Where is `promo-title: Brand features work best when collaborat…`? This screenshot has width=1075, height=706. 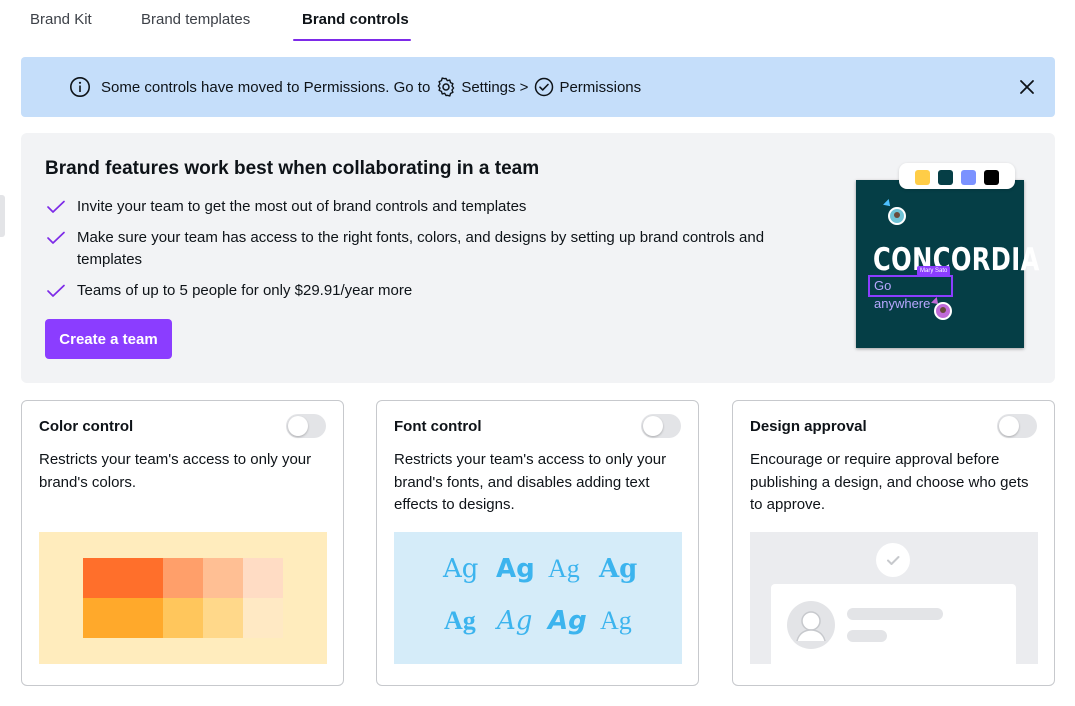 promo-title: Brand features work best when collaborat… is located at coordinates (292, 168).